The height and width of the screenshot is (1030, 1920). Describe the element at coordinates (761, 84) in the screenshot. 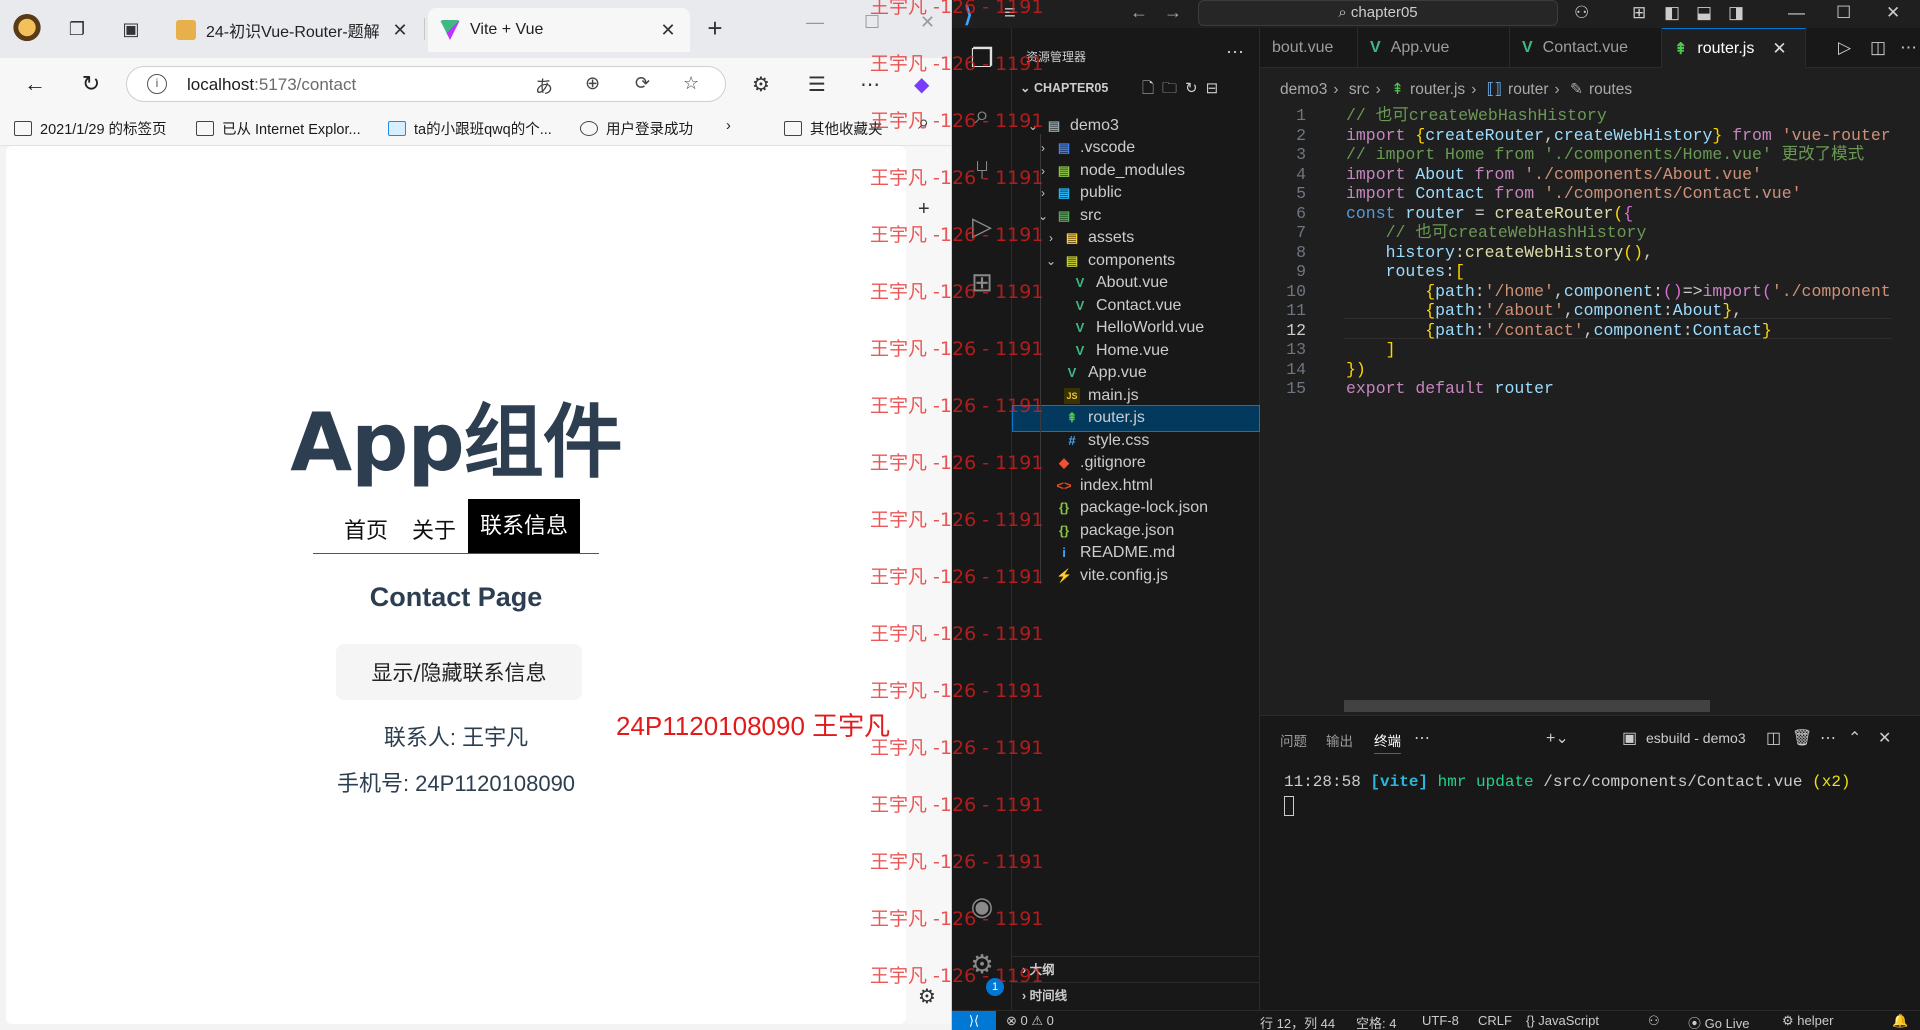

I see `extensions-icon: ⚙` at that location.